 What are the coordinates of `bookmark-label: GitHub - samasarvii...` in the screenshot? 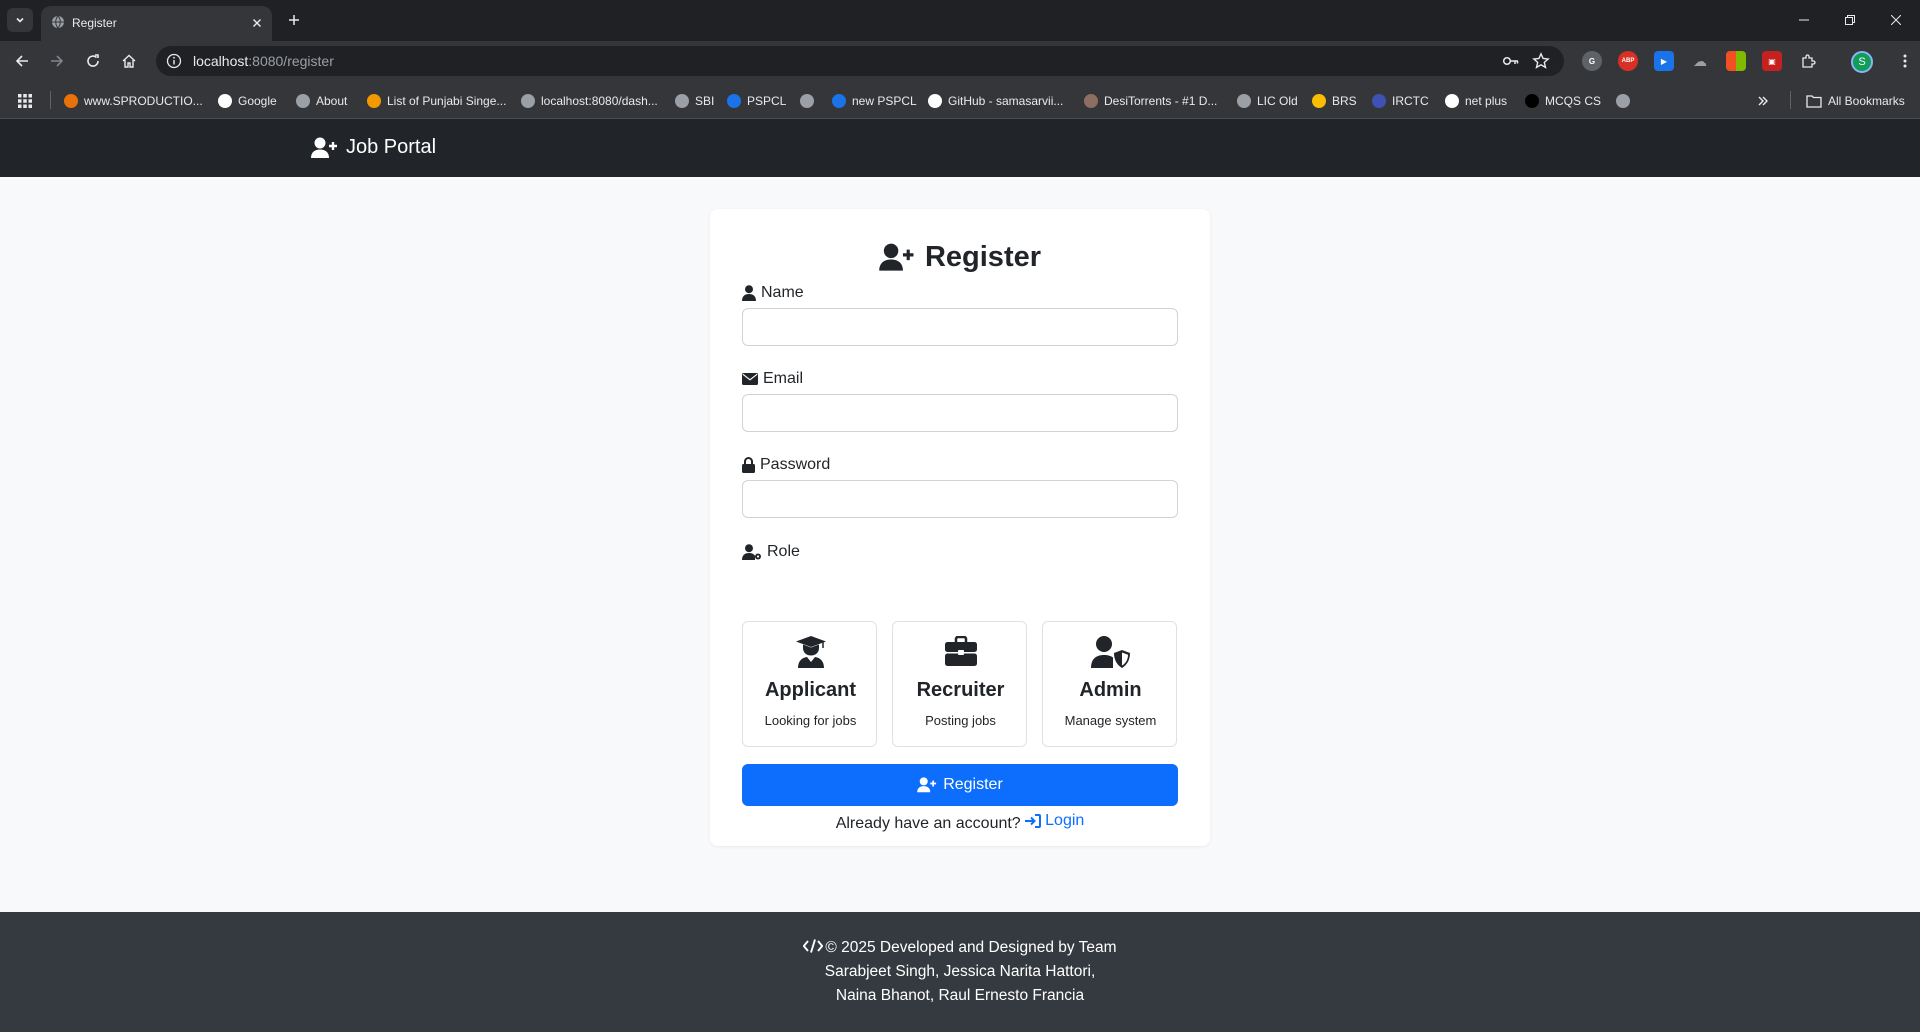 It's located at (1006, 101).